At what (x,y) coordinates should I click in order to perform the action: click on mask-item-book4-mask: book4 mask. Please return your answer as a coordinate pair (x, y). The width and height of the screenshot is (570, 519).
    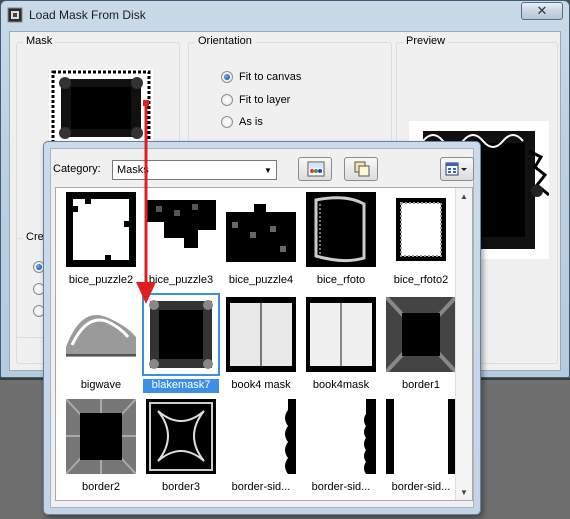
    Looking at the image, I should click on (261, 344).